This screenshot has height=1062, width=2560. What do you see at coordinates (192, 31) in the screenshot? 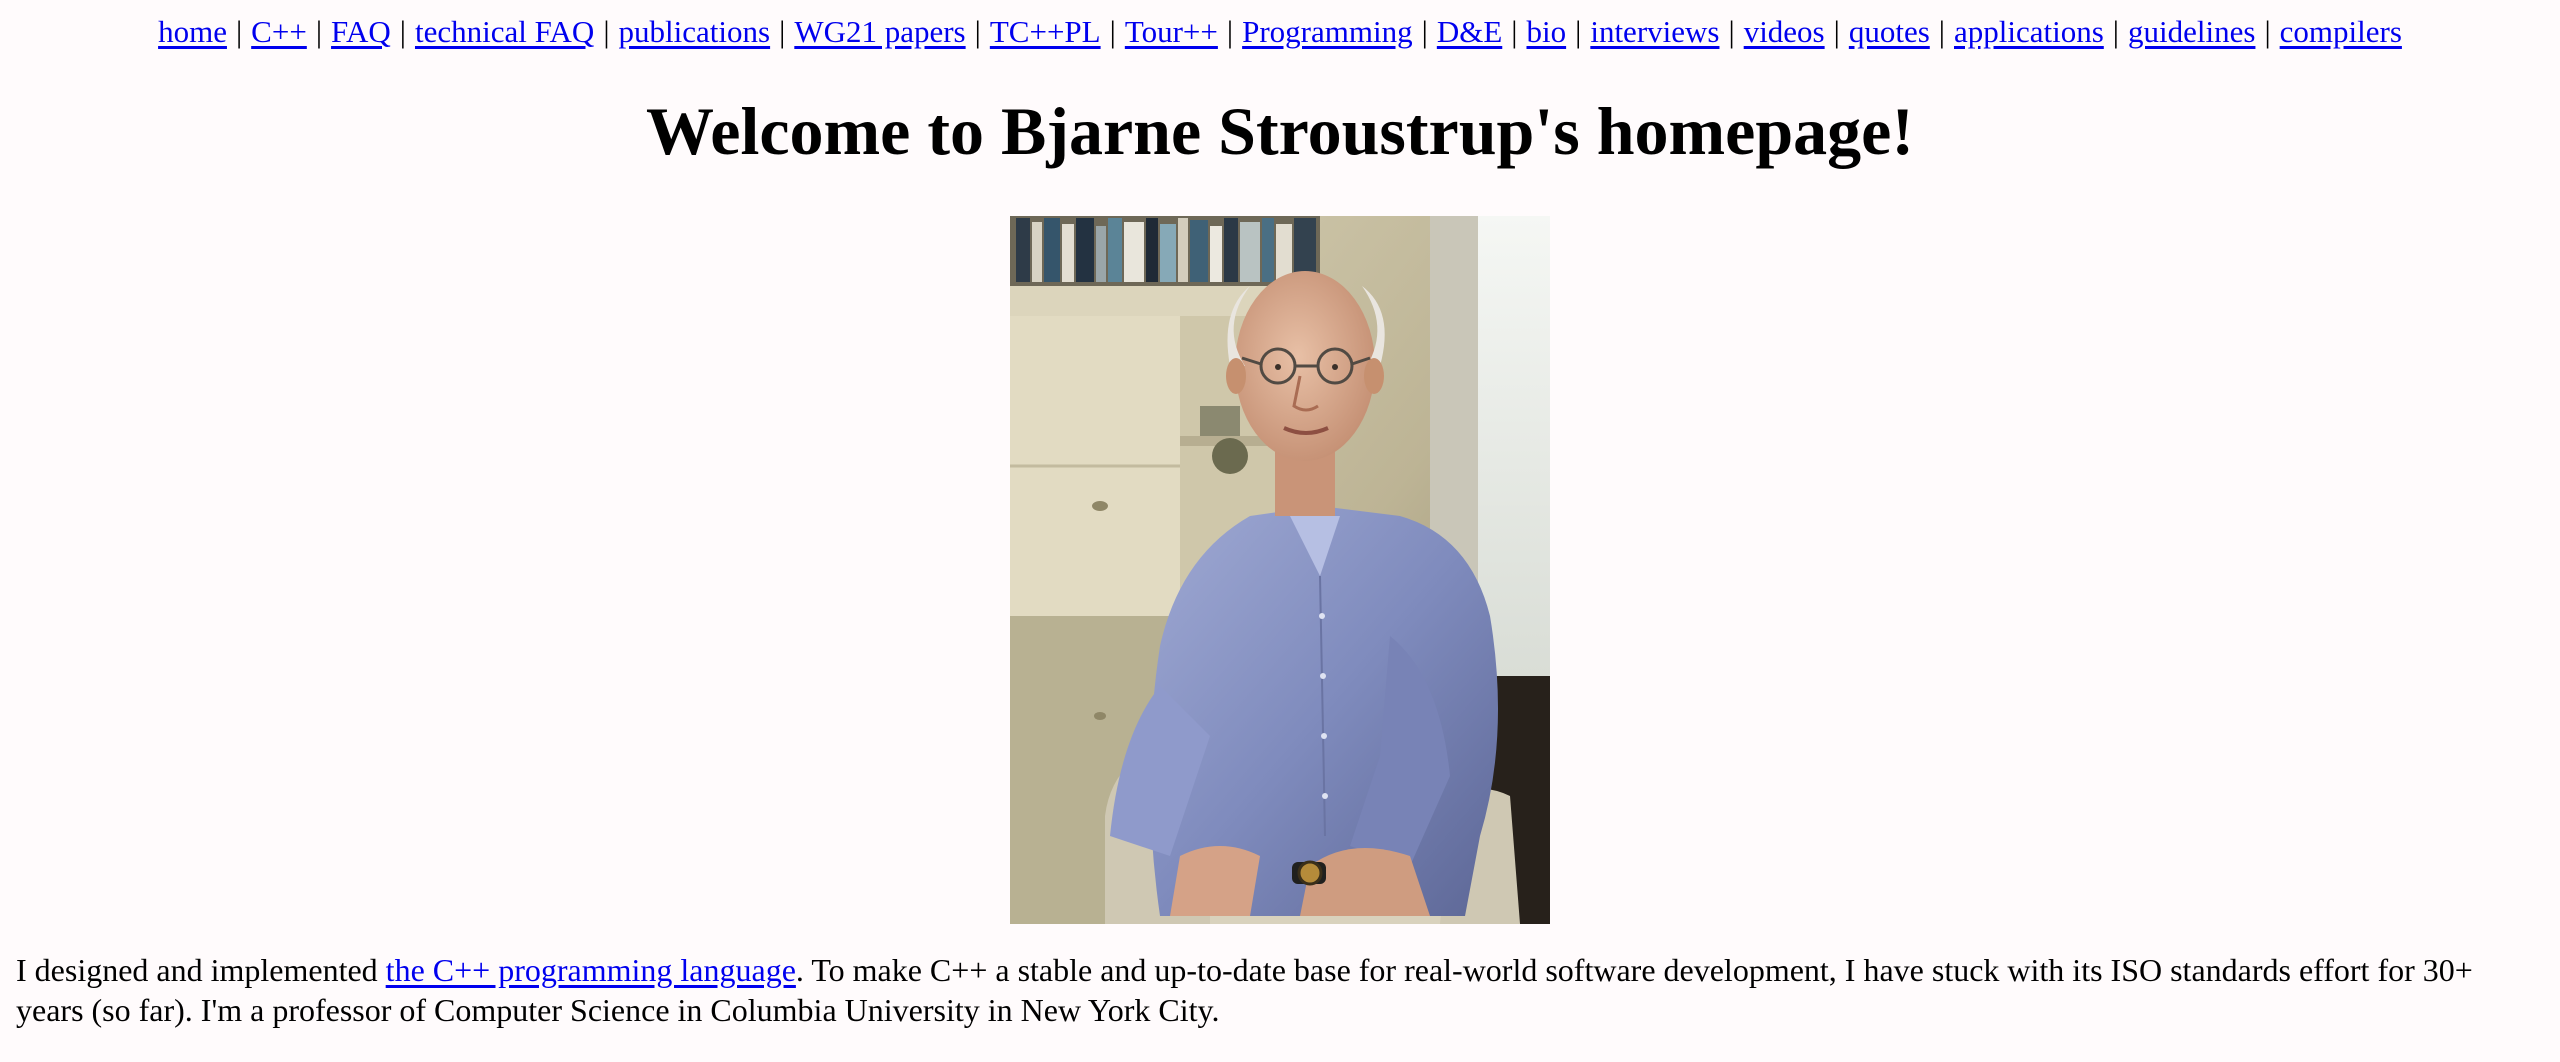
I see `nav-link-home: home` at bounding box center [192, 31].